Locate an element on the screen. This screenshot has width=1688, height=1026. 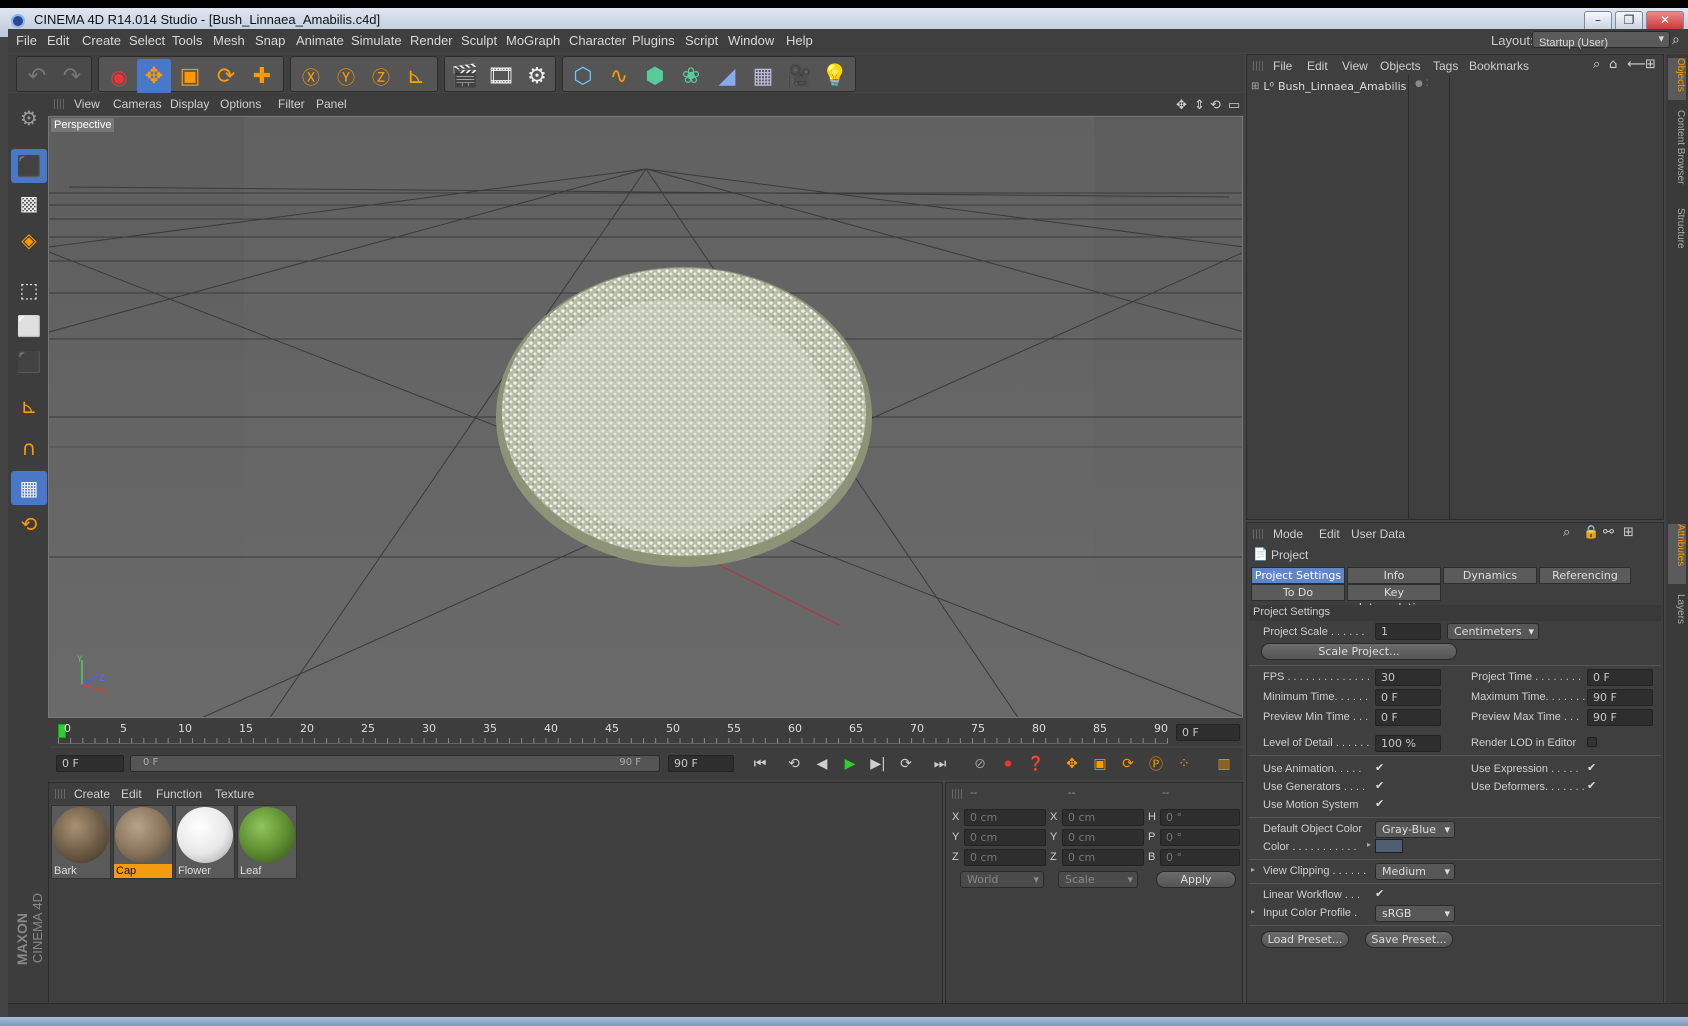
lod-field: 100 % is located at coordinates (1408, 743).